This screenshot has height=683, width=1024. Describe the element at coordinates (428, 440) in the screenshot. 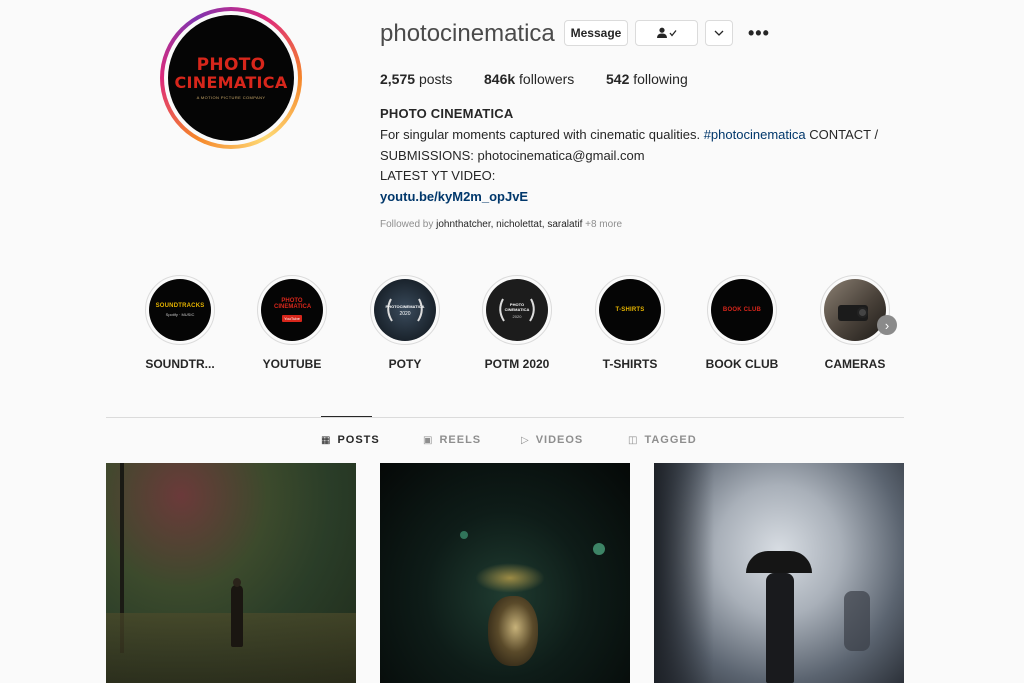

I see `reels-icon: ▣` at that location.